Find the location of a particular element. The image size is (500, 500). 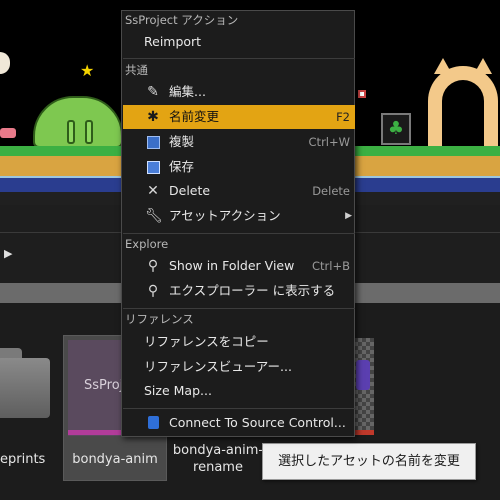

menu-item-label: Show in Folder View is located at coordinates (232, 265).